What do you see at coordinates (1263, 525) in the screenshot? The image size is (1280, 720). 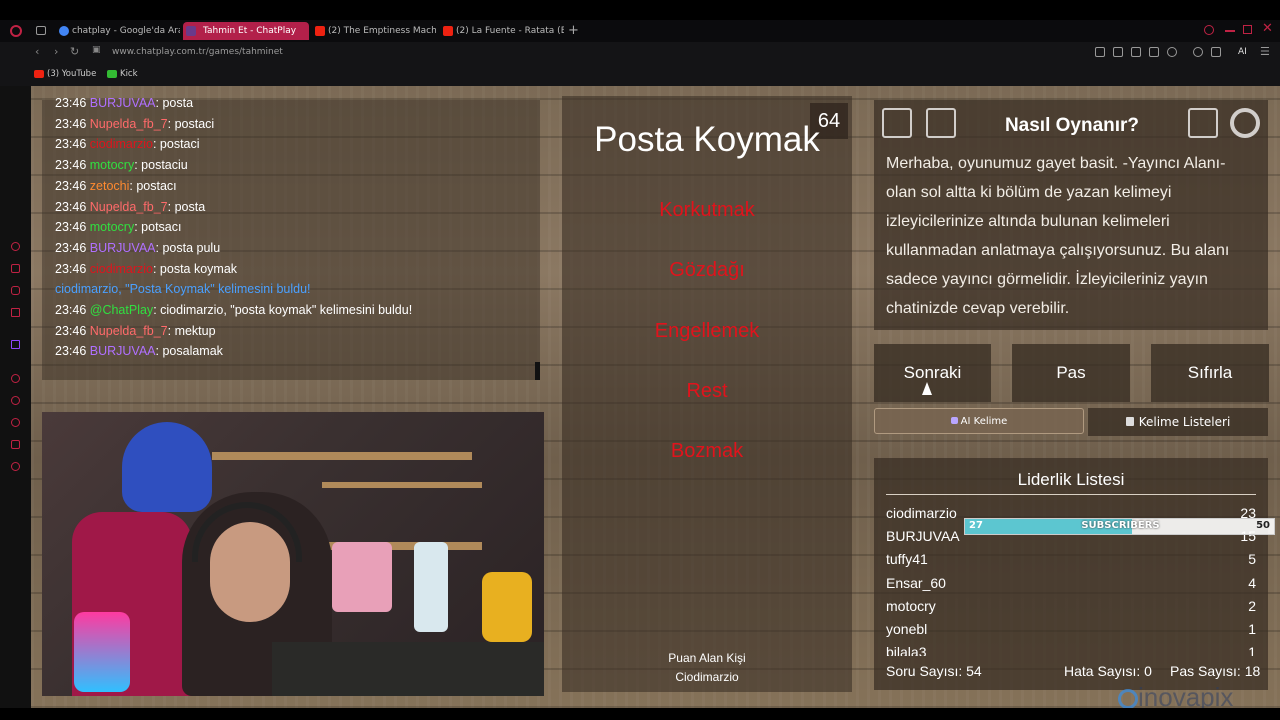 I see `subscriber-goal: 50` at bounding box center [1263, 525].